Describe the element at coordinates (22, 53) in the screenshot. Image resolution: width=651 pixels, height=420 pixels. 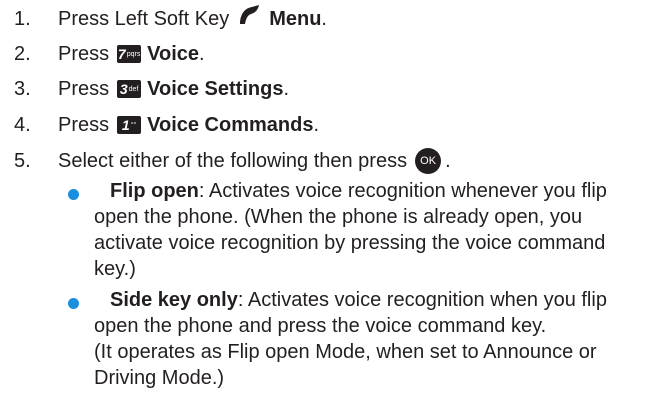
I see `step-number: 2.` at that location.